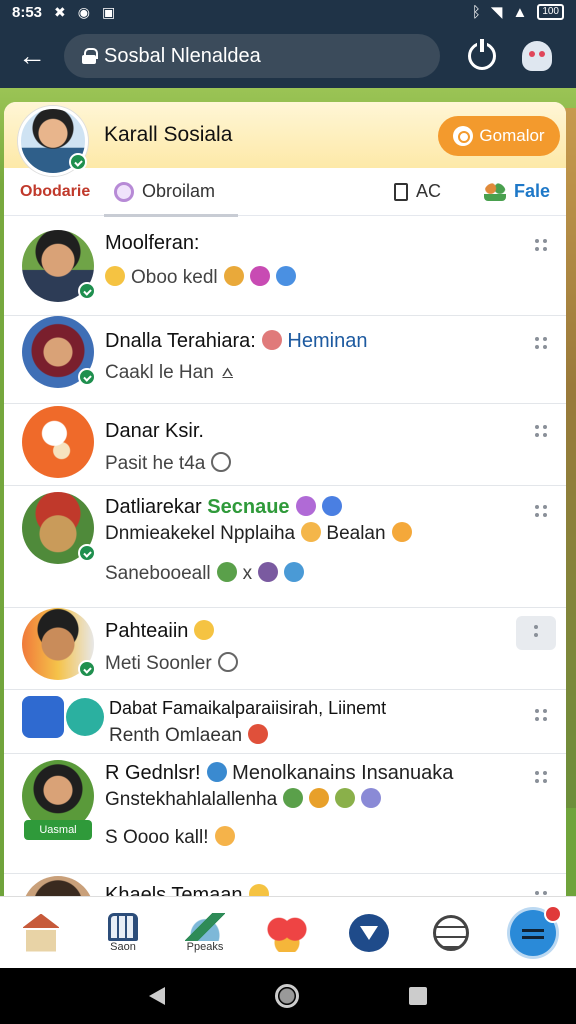  Describe the element at coordinates (285, 649) in the screenshot. I see `list-item: Pahteaiin Meti Soonler` at that location.